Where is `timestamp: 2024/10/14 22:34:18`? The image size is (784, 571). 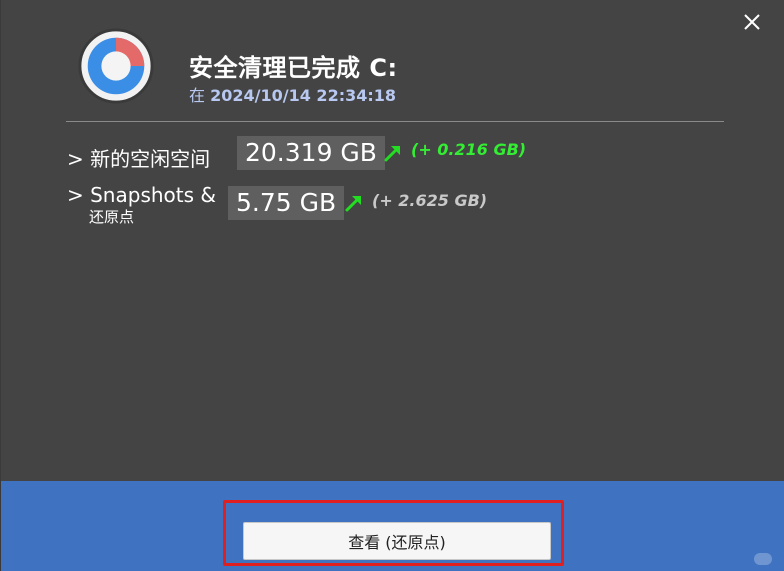
timestamp: 2024/10/14 22:34:18 is located at coordinates (303, 95).